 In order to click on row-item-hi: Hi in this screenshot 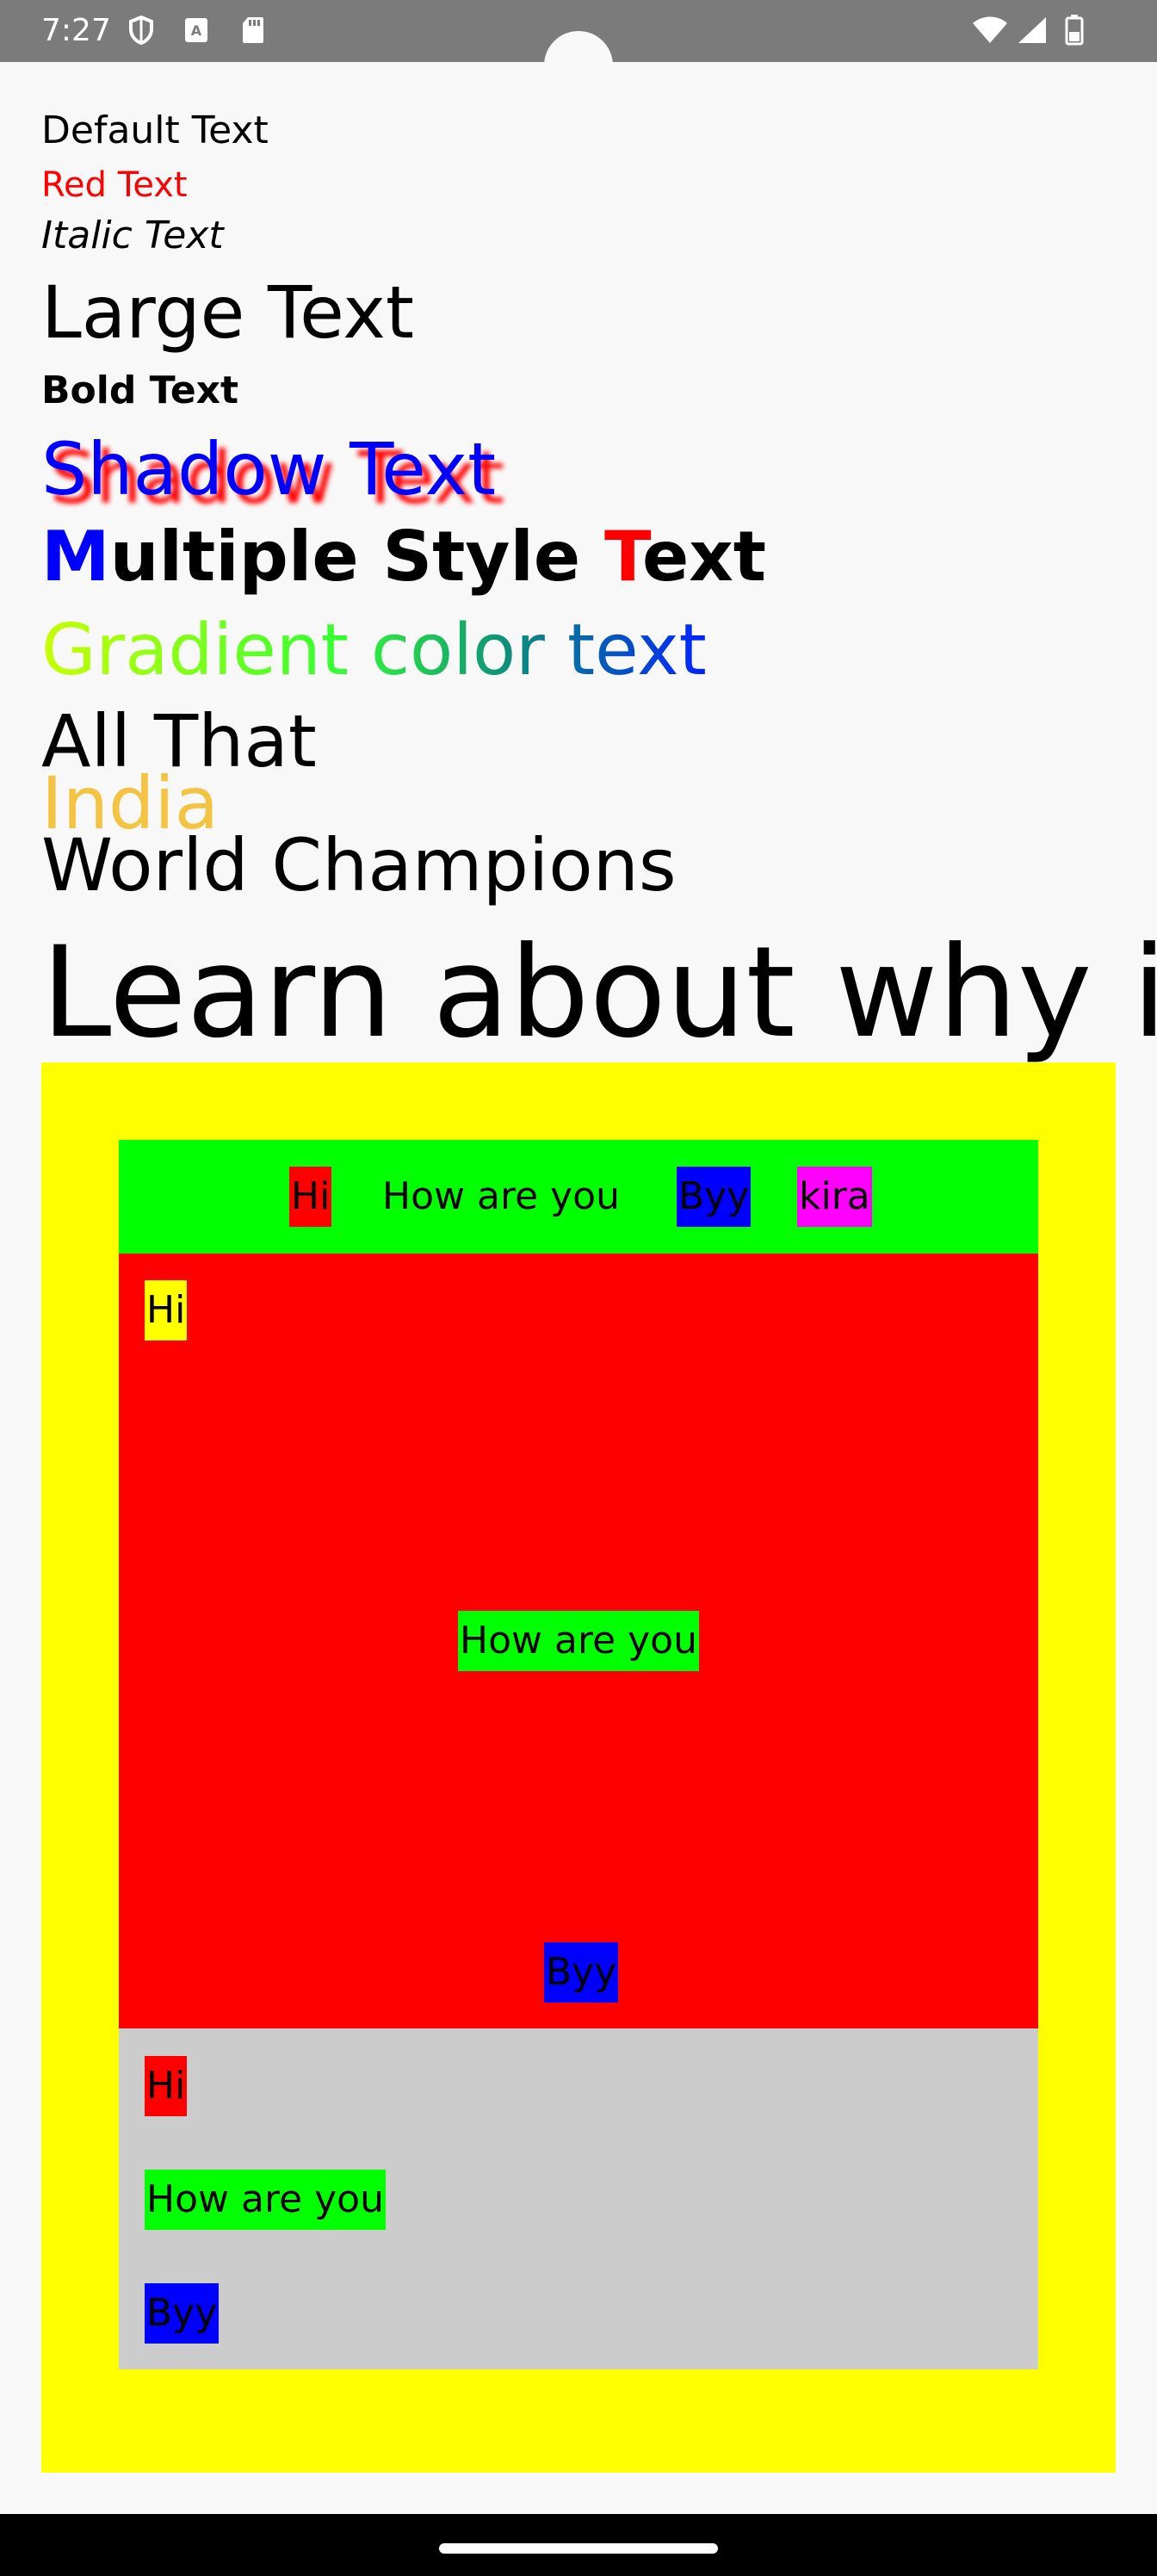, I will do `click(311, 1197)`.